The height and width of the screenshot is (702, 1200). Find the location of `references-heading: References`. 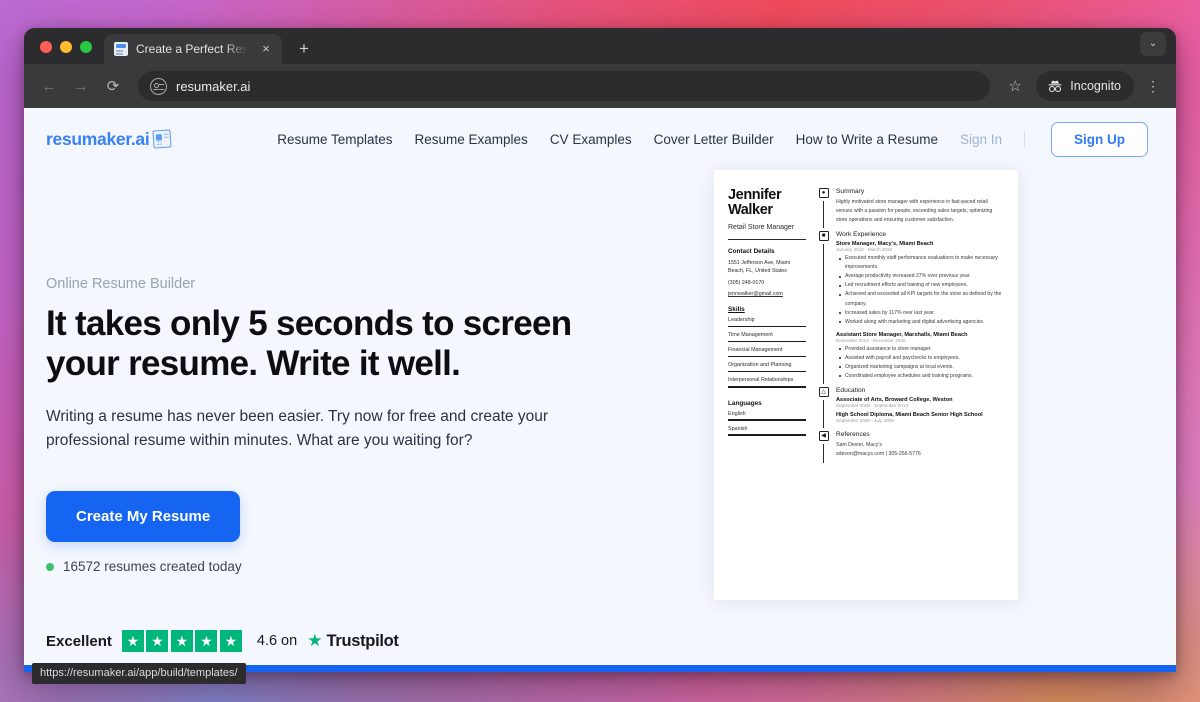

references-heading: References is located at coordinates (853, 434).